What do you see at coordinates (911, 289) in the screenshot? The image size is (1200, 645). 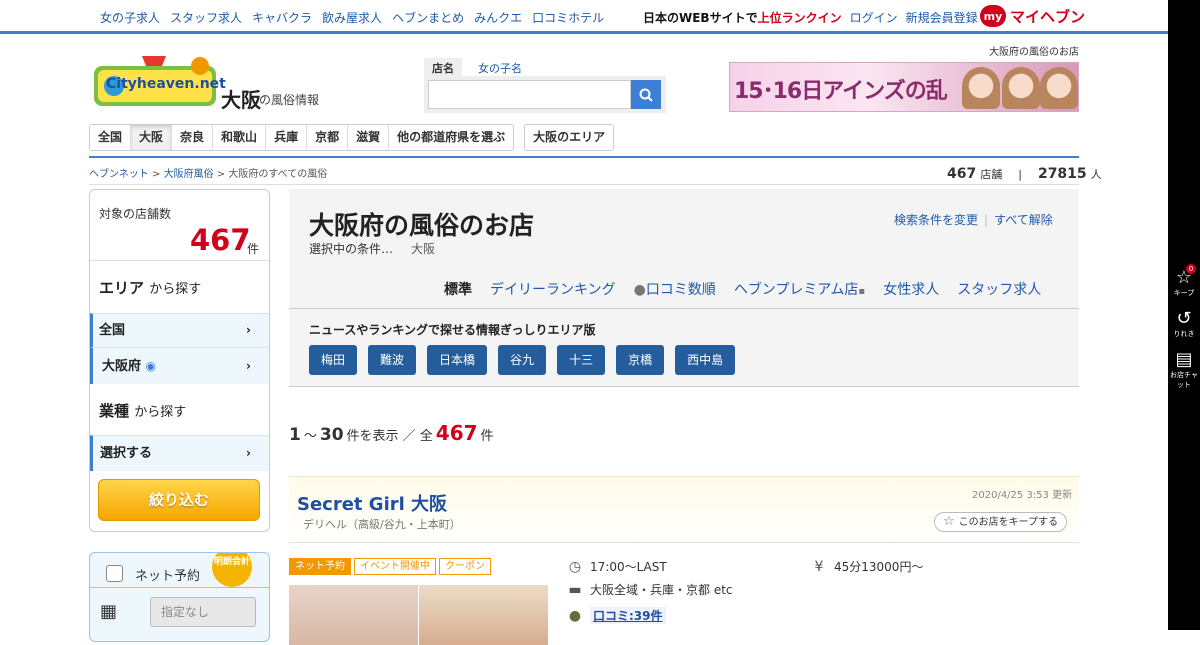 I see `tab-female-jobs: 女性求人` at bounding box center [911, 289].